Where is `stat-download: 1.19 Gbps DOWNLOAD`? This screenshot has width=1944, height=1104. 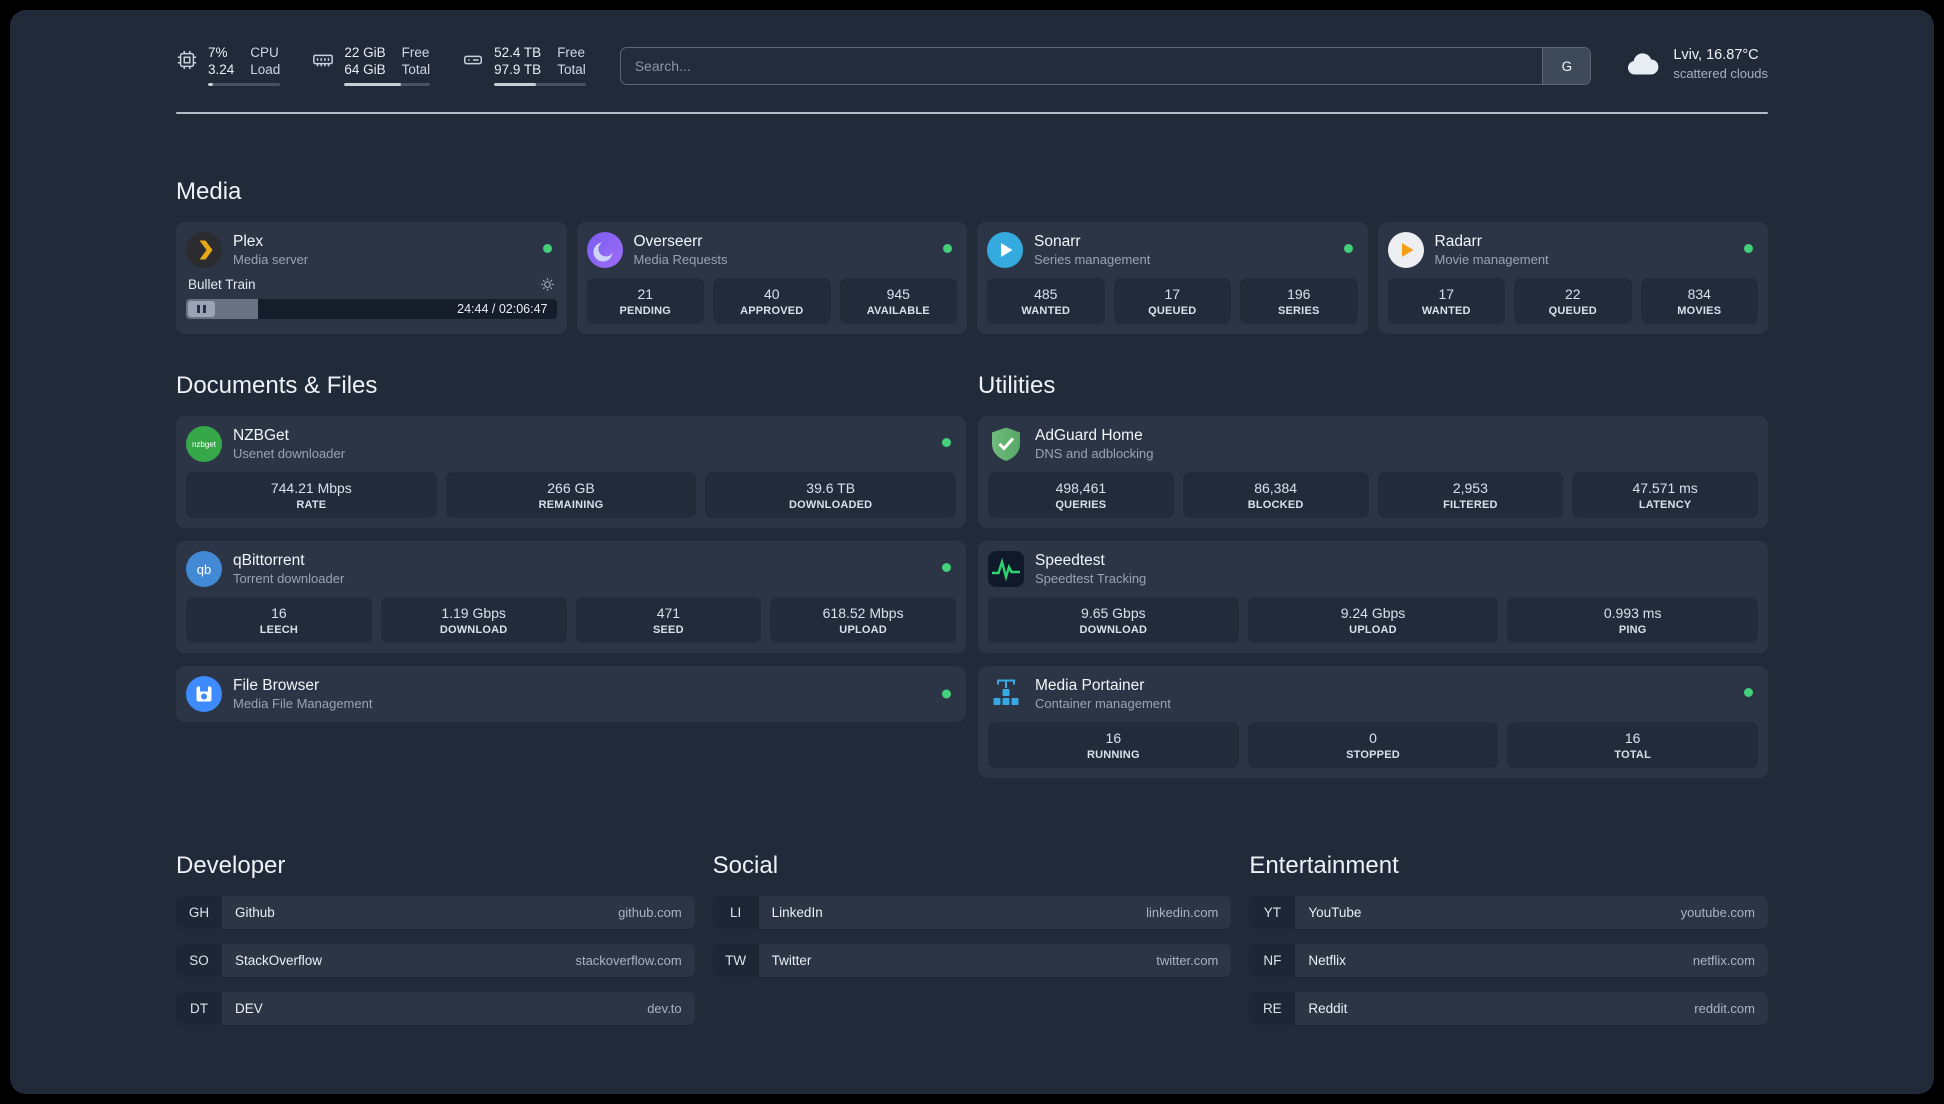 stat-download: 1.19 Gbps DOWNLOAD is located at coordinates (473, 620).